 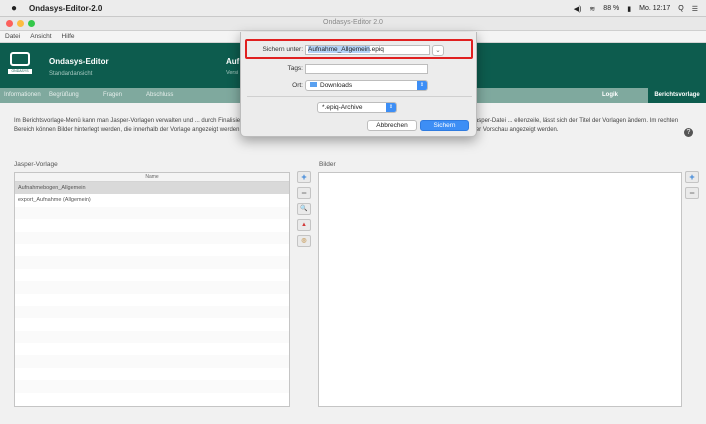 I want to click on notification-icon: ☰, so click(x=695, y=9).